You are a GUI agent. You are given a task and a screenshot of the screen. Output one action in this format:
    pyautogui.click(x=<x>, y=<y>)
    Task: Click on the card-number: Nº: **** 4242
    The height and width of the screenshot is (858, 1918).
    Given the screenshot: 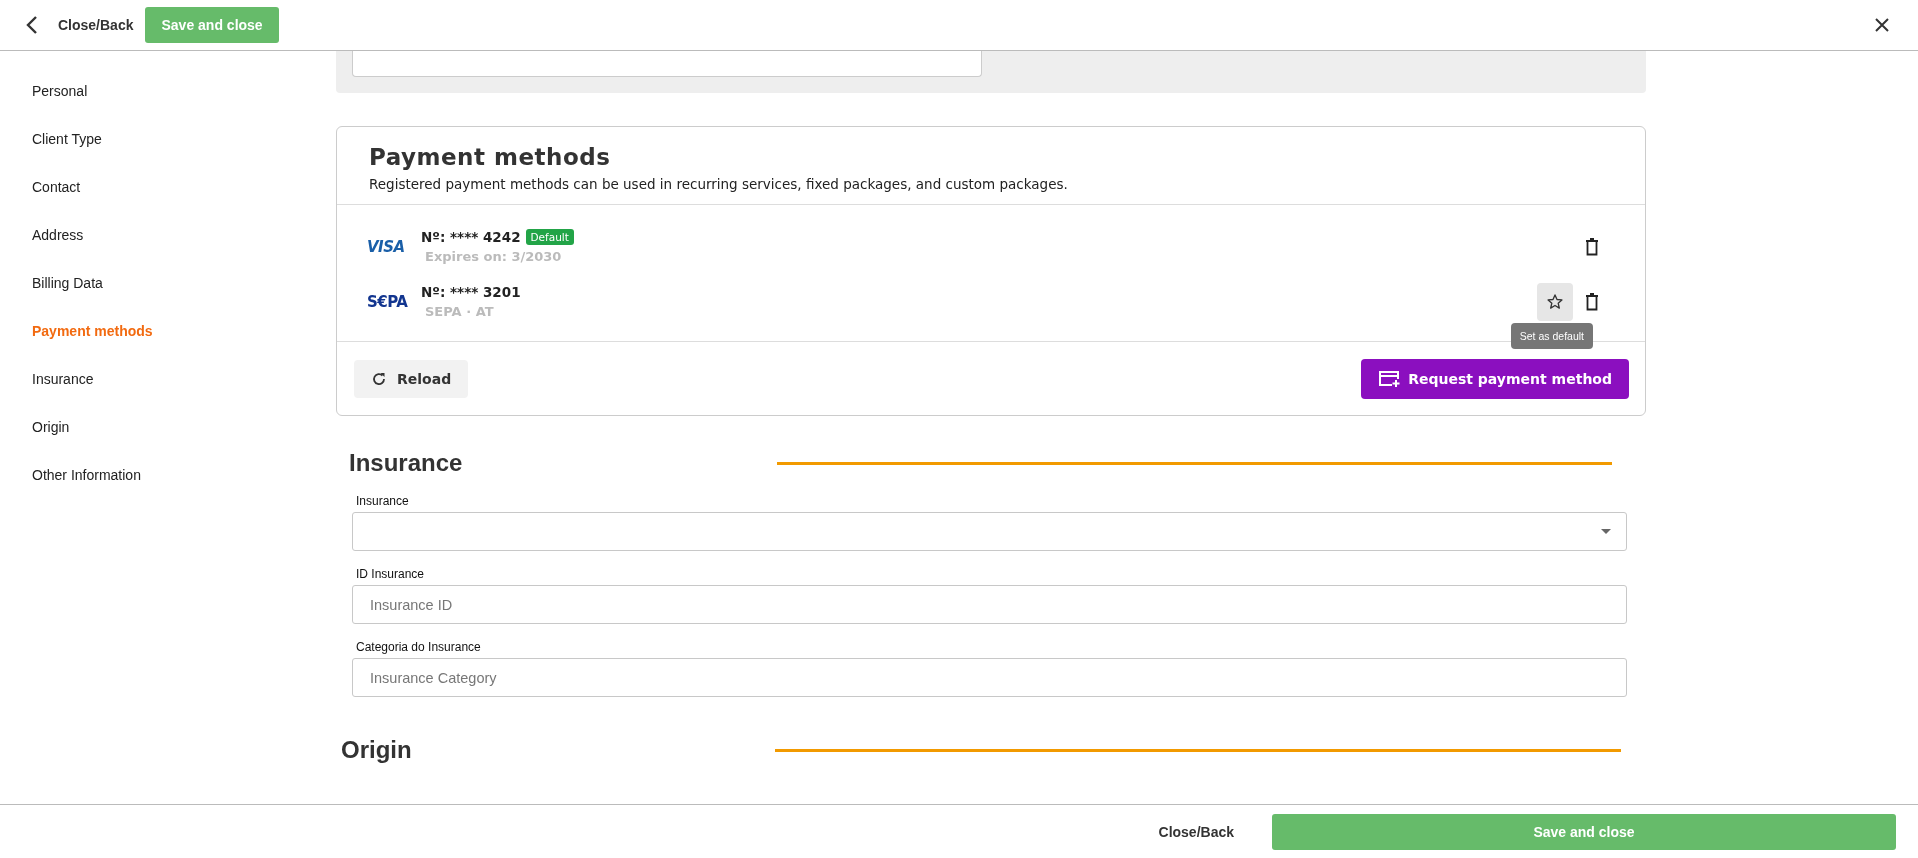 What is the action you would take?
    pyautogui.click(x=471, y=237)
    